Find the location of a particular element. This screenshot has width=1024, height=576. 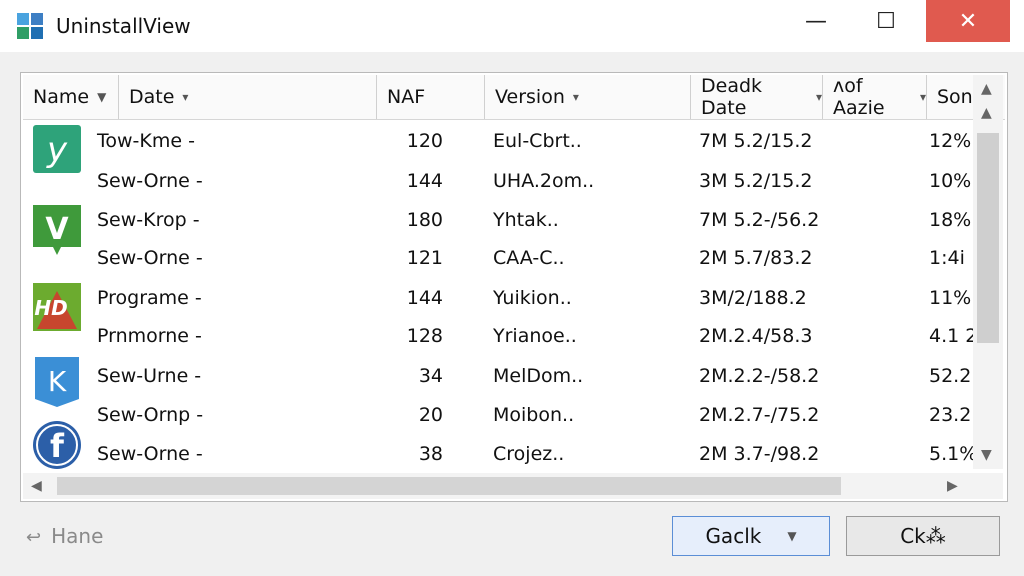

row-version: Yuikion.. is located at coordinates (532, 298).